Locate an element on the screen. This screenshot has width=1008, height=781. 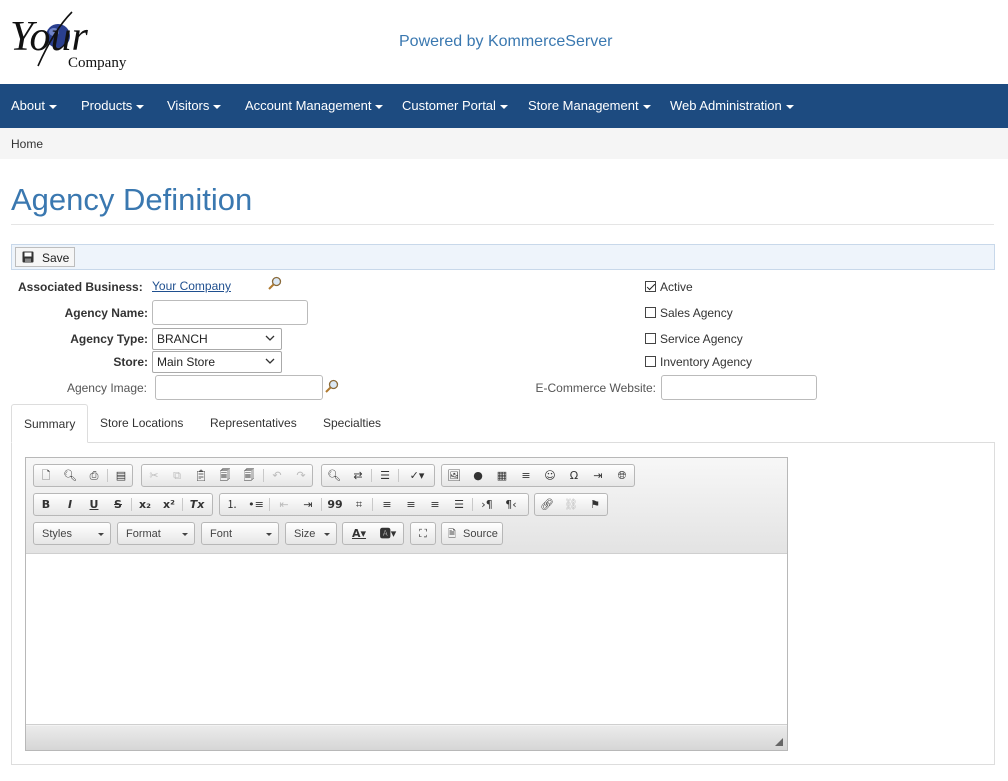
numbered-list-icon: ⒈ is located at coordinates (232, 504).